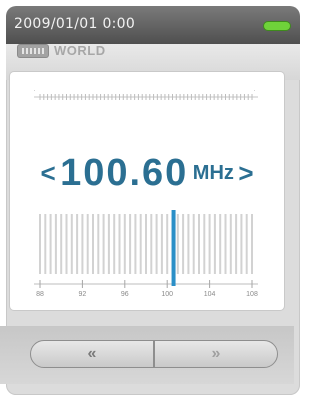  Describe the element at coordinates (277, 26) in the screenshot. I see `battery-icon` at that location.